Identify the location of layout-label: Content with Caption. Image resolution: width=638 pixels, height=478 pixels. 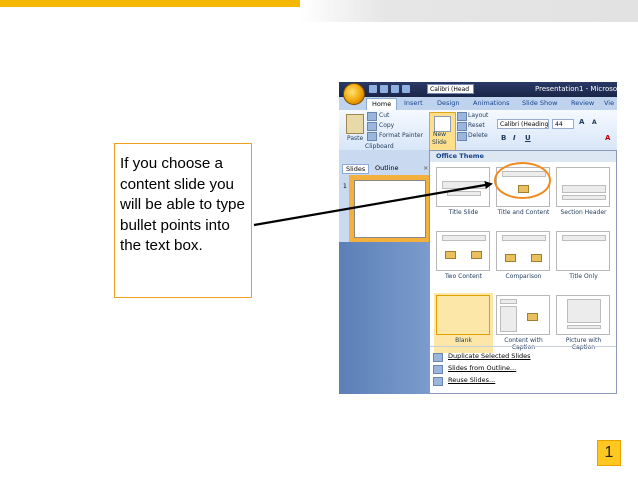
(523, 344).